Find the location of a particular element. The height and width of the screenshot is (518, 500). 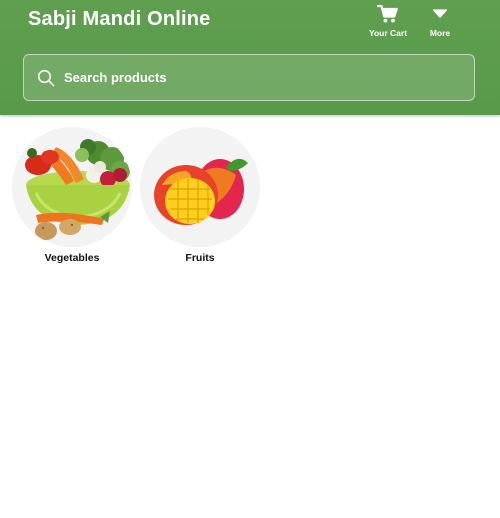

your-cart-button: Your Cart is located at coordinates (388, 22).